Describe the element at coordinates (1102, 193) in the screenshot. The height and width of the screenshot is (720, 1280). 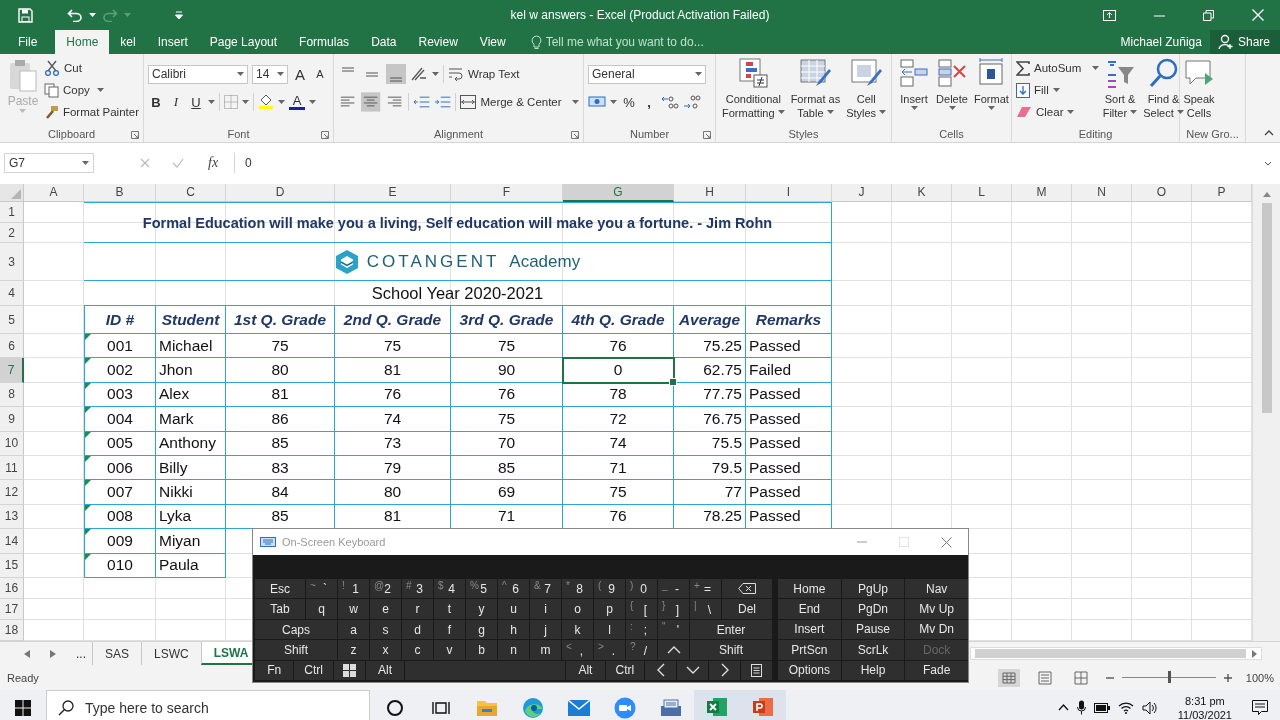
I see `column-header: N` at that location.